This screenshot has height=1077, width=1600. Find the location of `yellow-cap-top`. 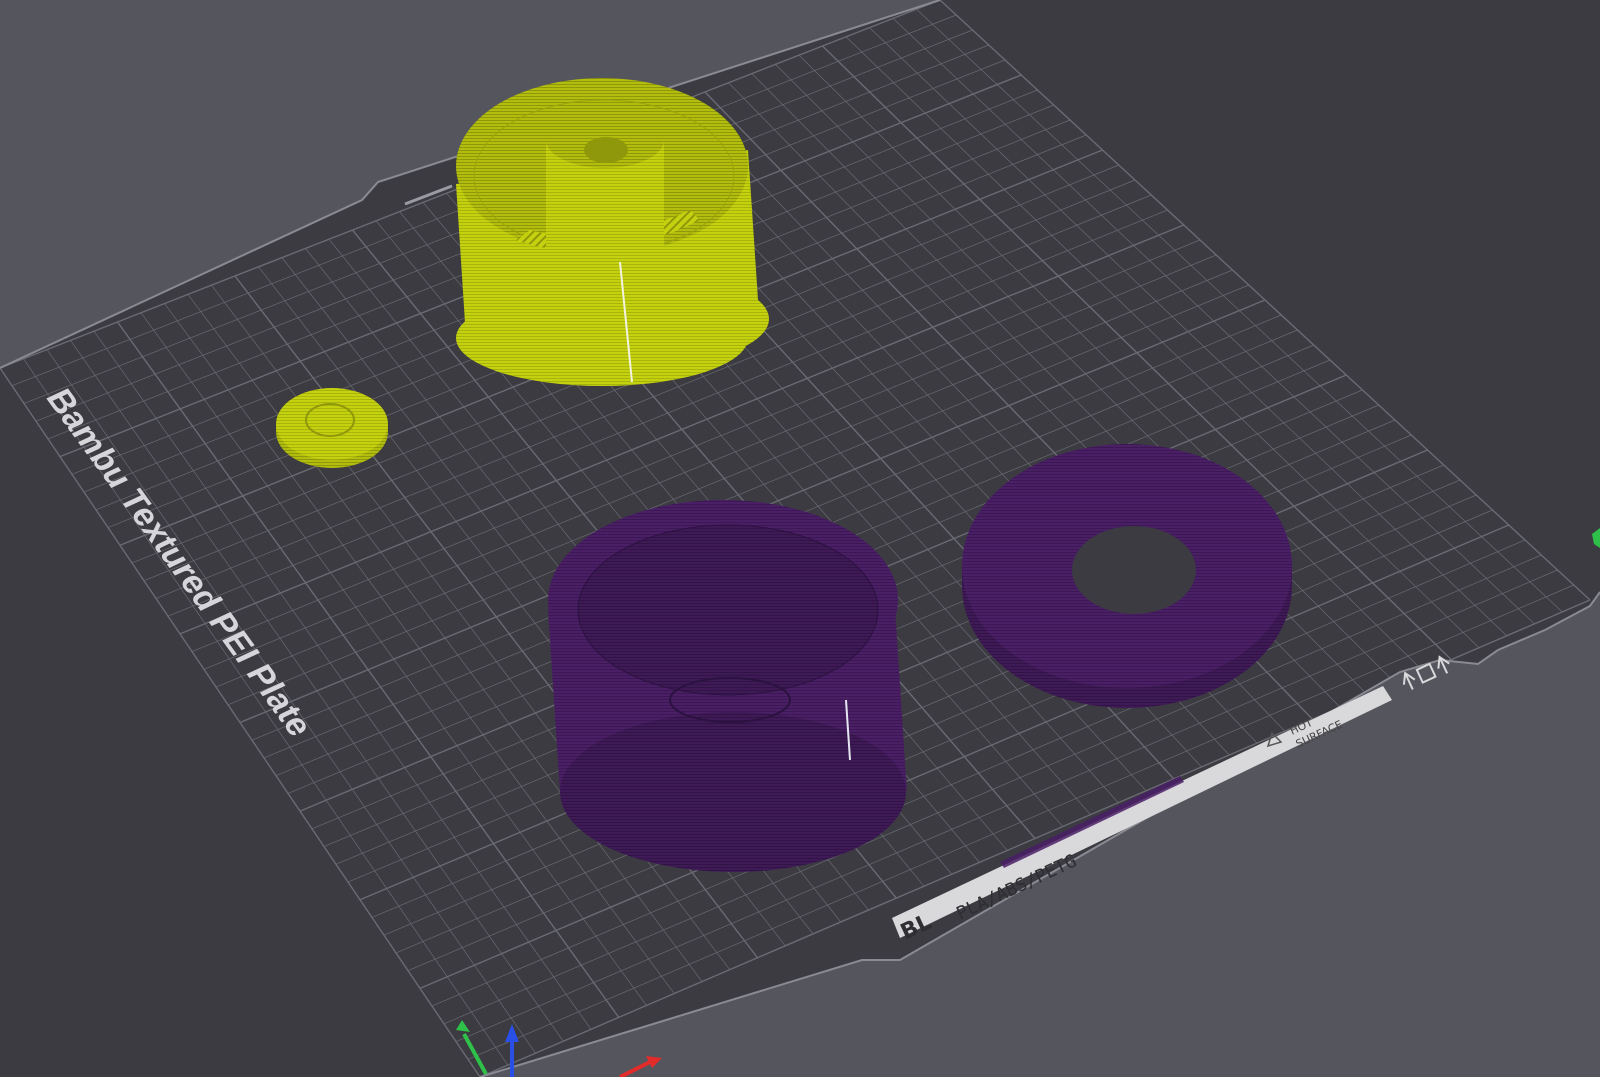

yellow-cap-top is located at coordinates (332, 424).